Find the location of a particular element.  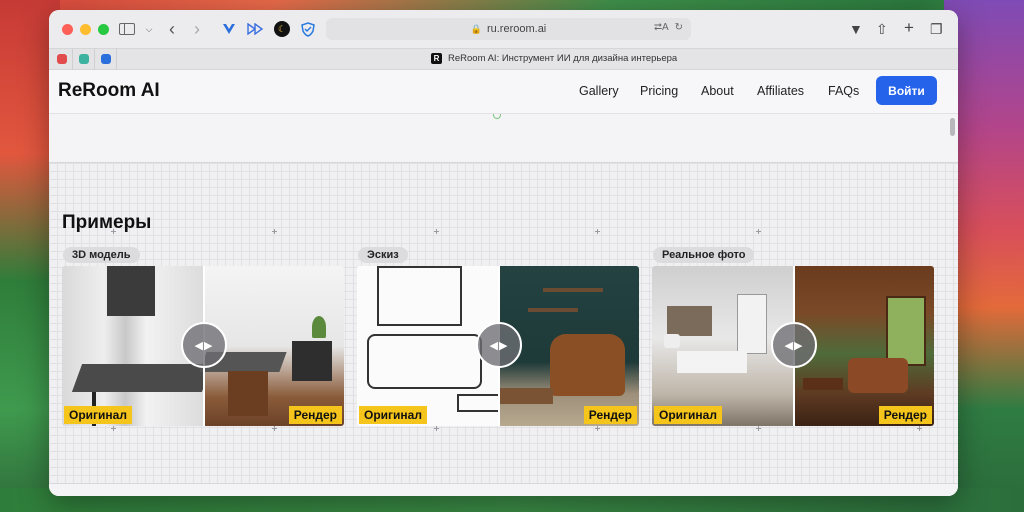

example-tag: 3D модель is located at coordinates (101, 255).